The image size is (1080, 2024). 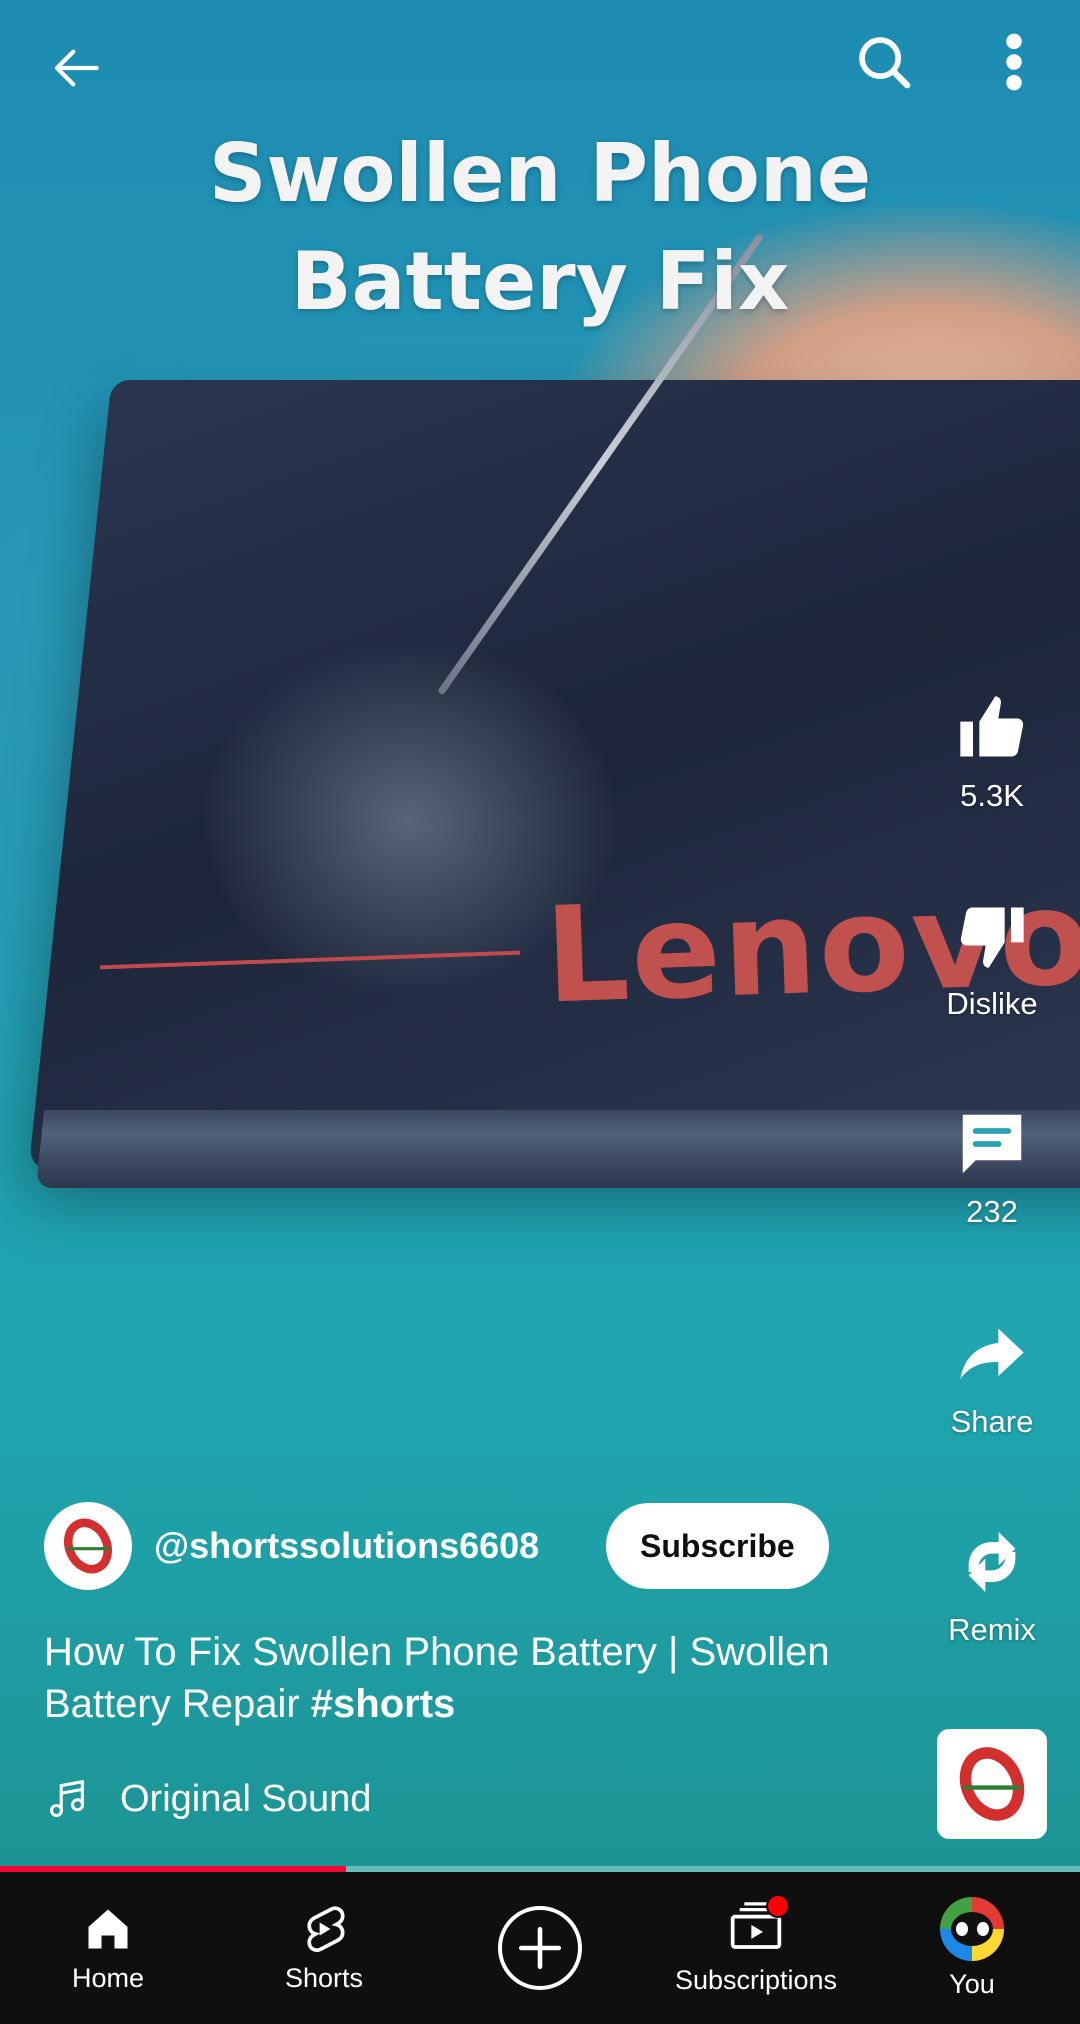 I want to click on subscribe-button: Subscribe, so click(x=717, y=1546).